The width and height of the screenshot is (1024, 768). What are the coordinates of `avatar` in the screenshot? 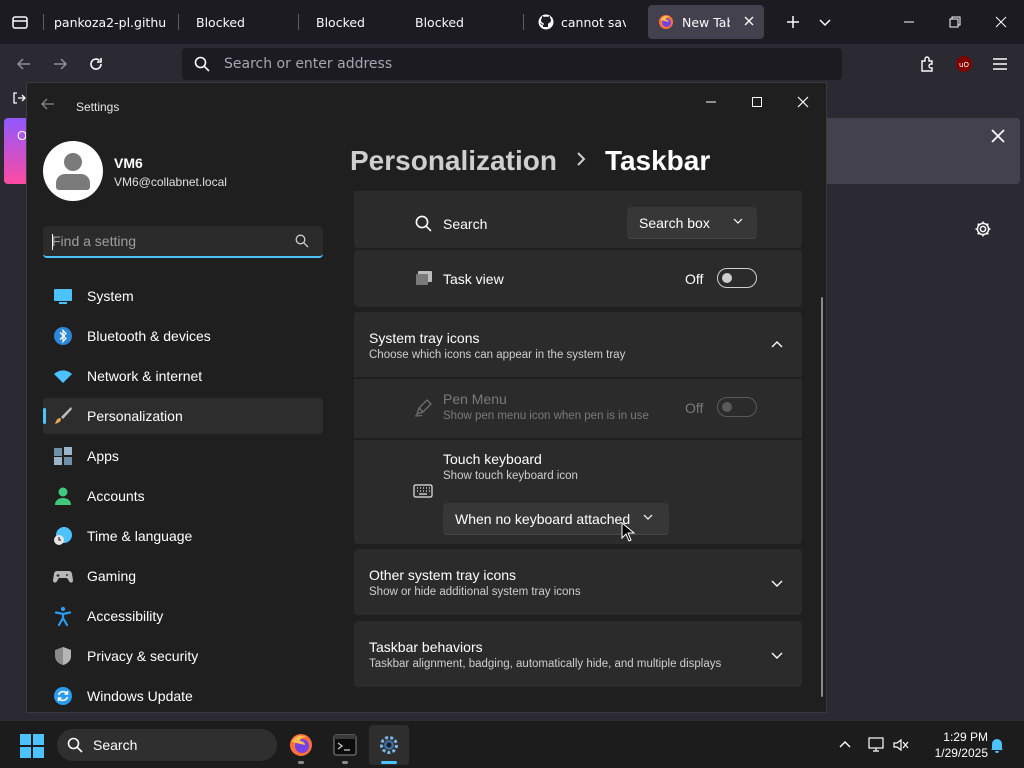 It's located at (73, 171).